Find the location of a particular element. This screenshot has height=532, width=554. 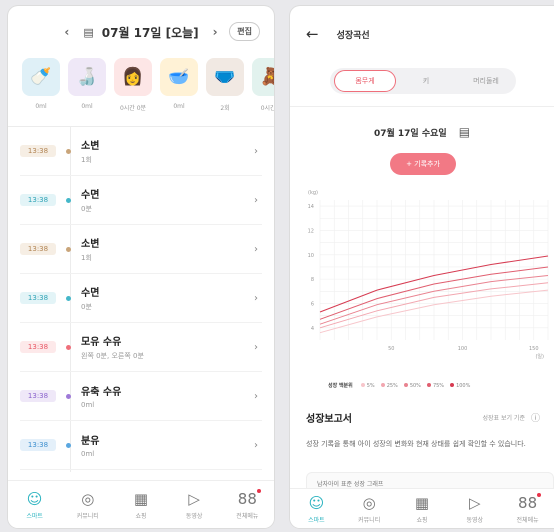

record-item: 13:38 유축 수유 0ml › is located at coordinates (141, 396).